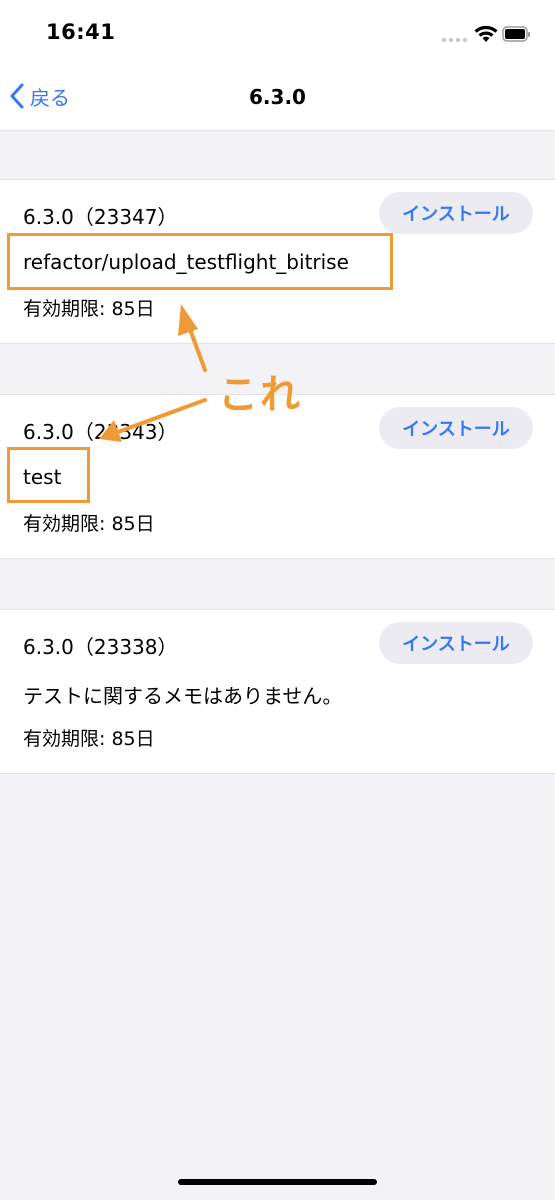 The width and height of the screenshot is (555, 1200). I want to click on annotation-arrows, so click(153, 373).